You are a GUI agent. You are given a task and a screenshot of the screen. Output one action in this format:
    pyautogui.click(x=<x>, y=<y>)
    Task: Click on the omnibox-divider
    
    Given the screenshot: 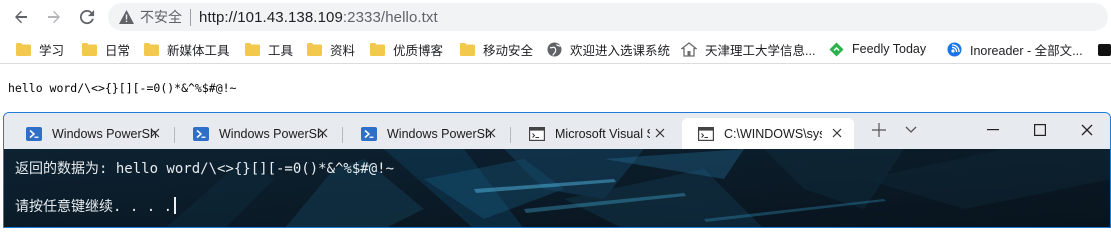 What is the action you would take?
    pyautogui.click(x=190, y=17)
    